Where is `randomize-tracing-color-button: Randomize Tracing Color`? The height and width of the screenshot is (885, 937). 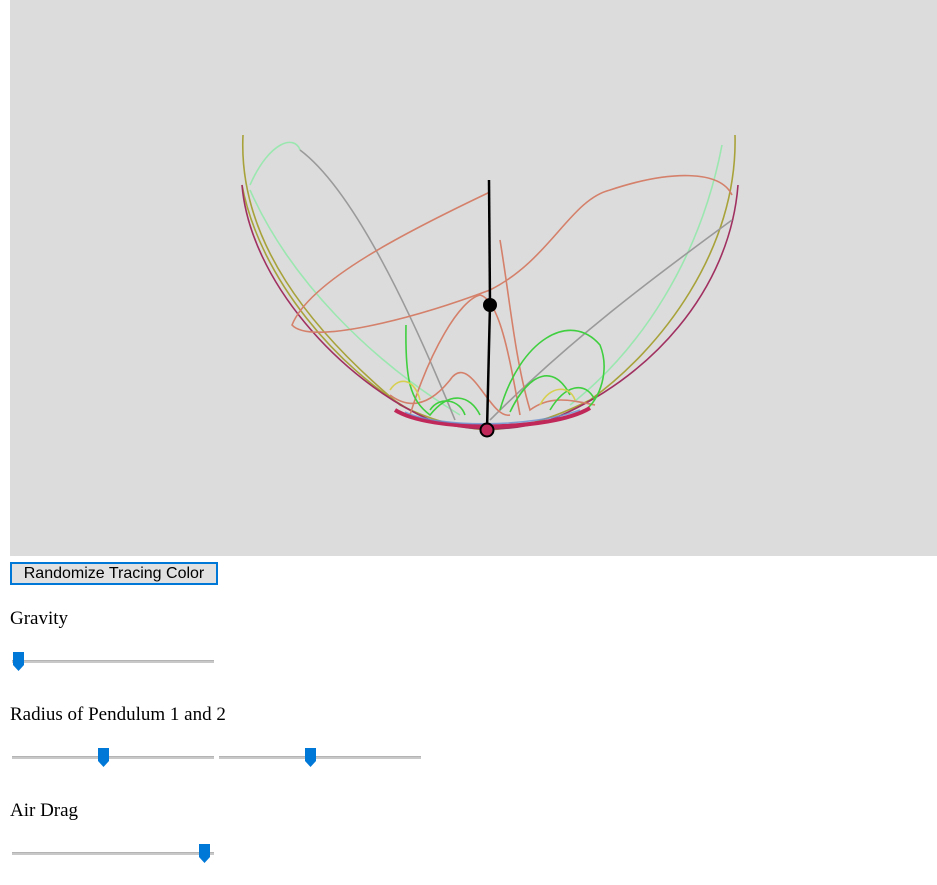
randomize-tracing-color-button: Randomize Tracing Color is located at coordinates (114, 573).